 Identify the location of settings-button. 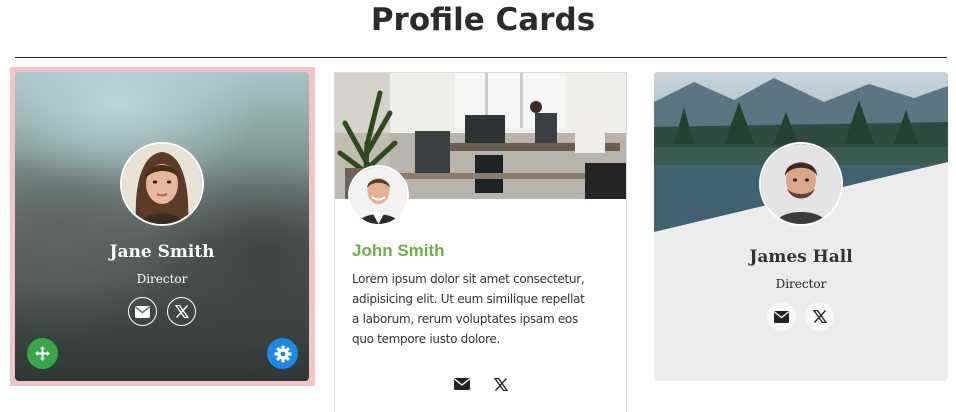
(282, 353).